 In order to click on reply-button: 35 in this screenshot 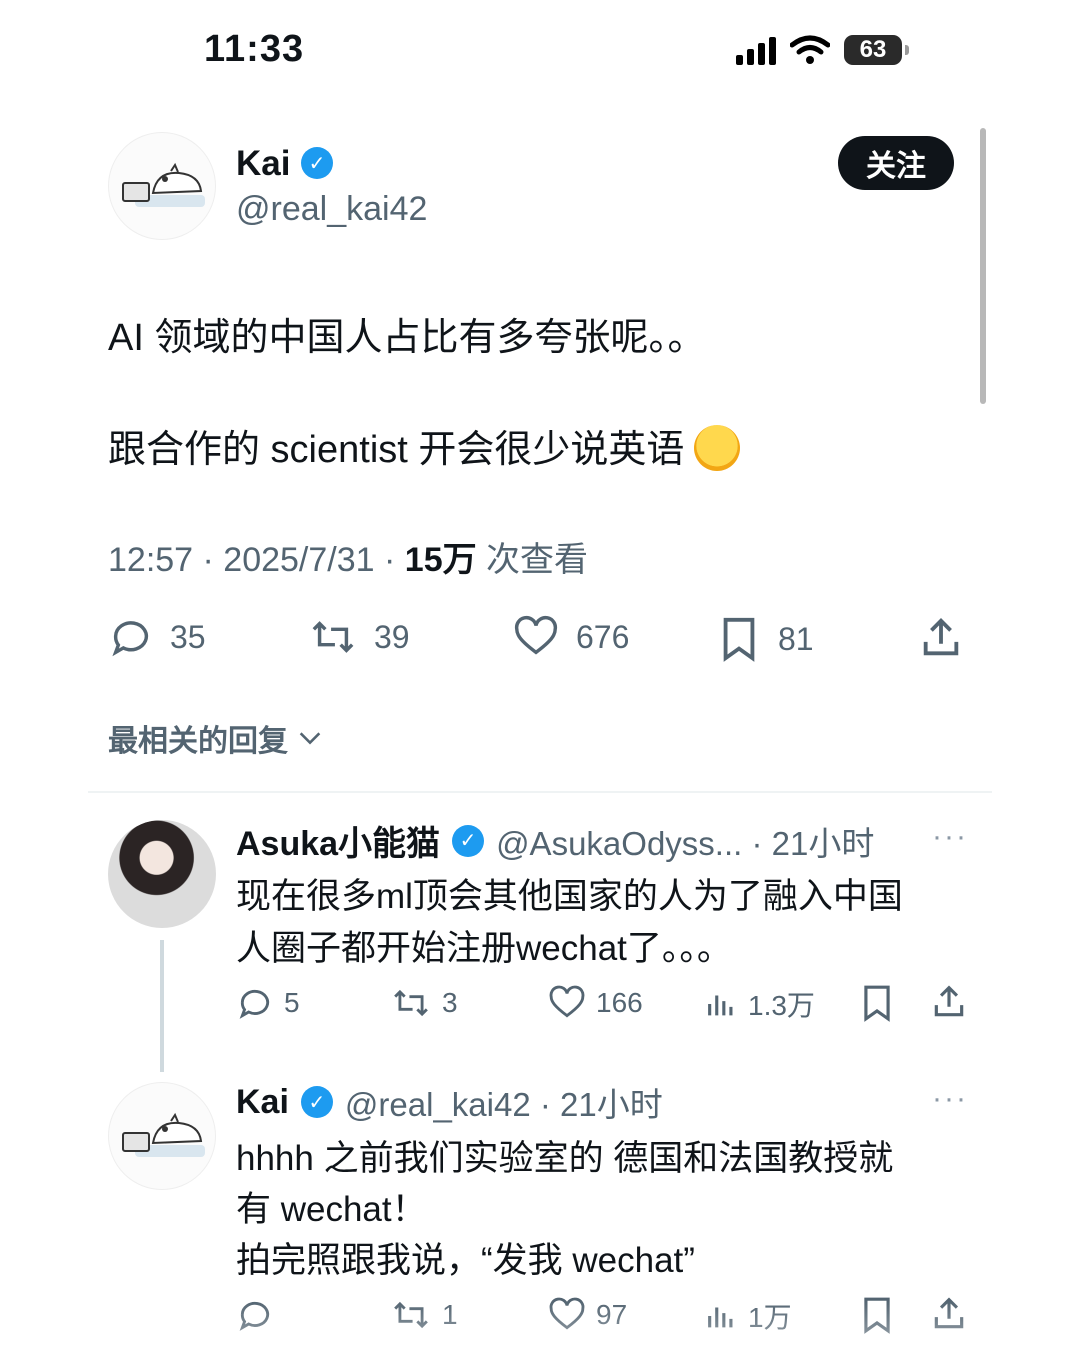, I will do `click(157, 637)`.